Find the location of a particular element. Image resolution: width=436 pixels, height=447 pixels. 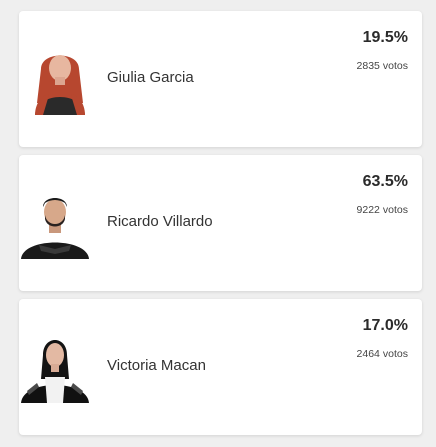

vote-percentage: 17.0% is located at coordinates (385, 325).